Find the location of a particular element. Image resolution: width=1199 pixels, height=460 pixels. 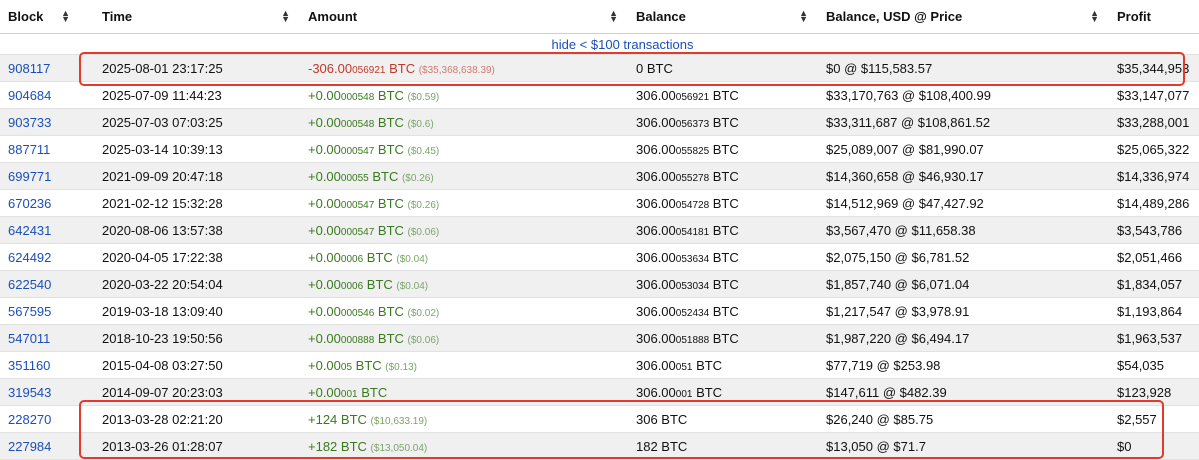

block-cell: 567595 is located at coordinates (40, 311).